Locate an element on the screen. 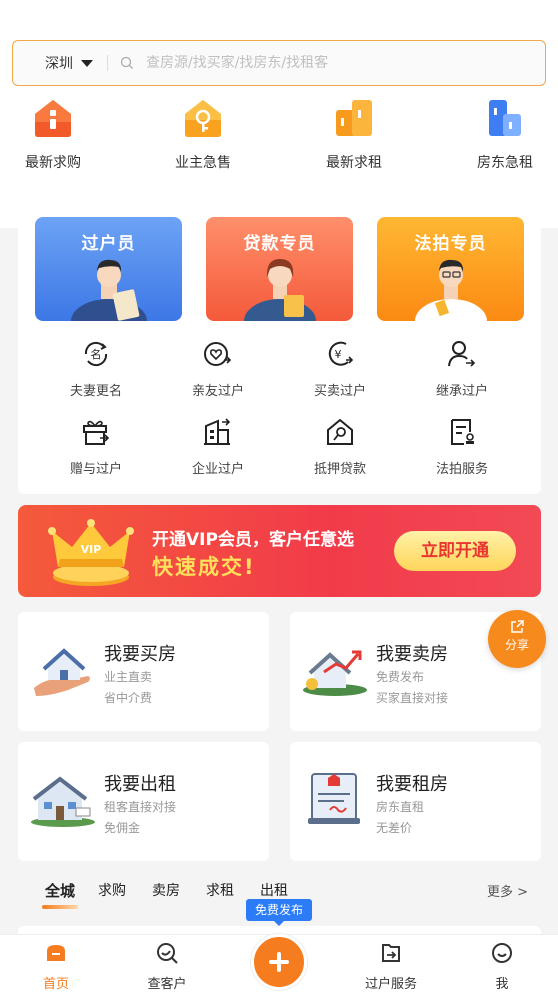 Image resolution: width=558 pixels, height=992 pixels. tile-rent-house: 我要租房 房东直租 无差价 is located at coordinates (415, 801).